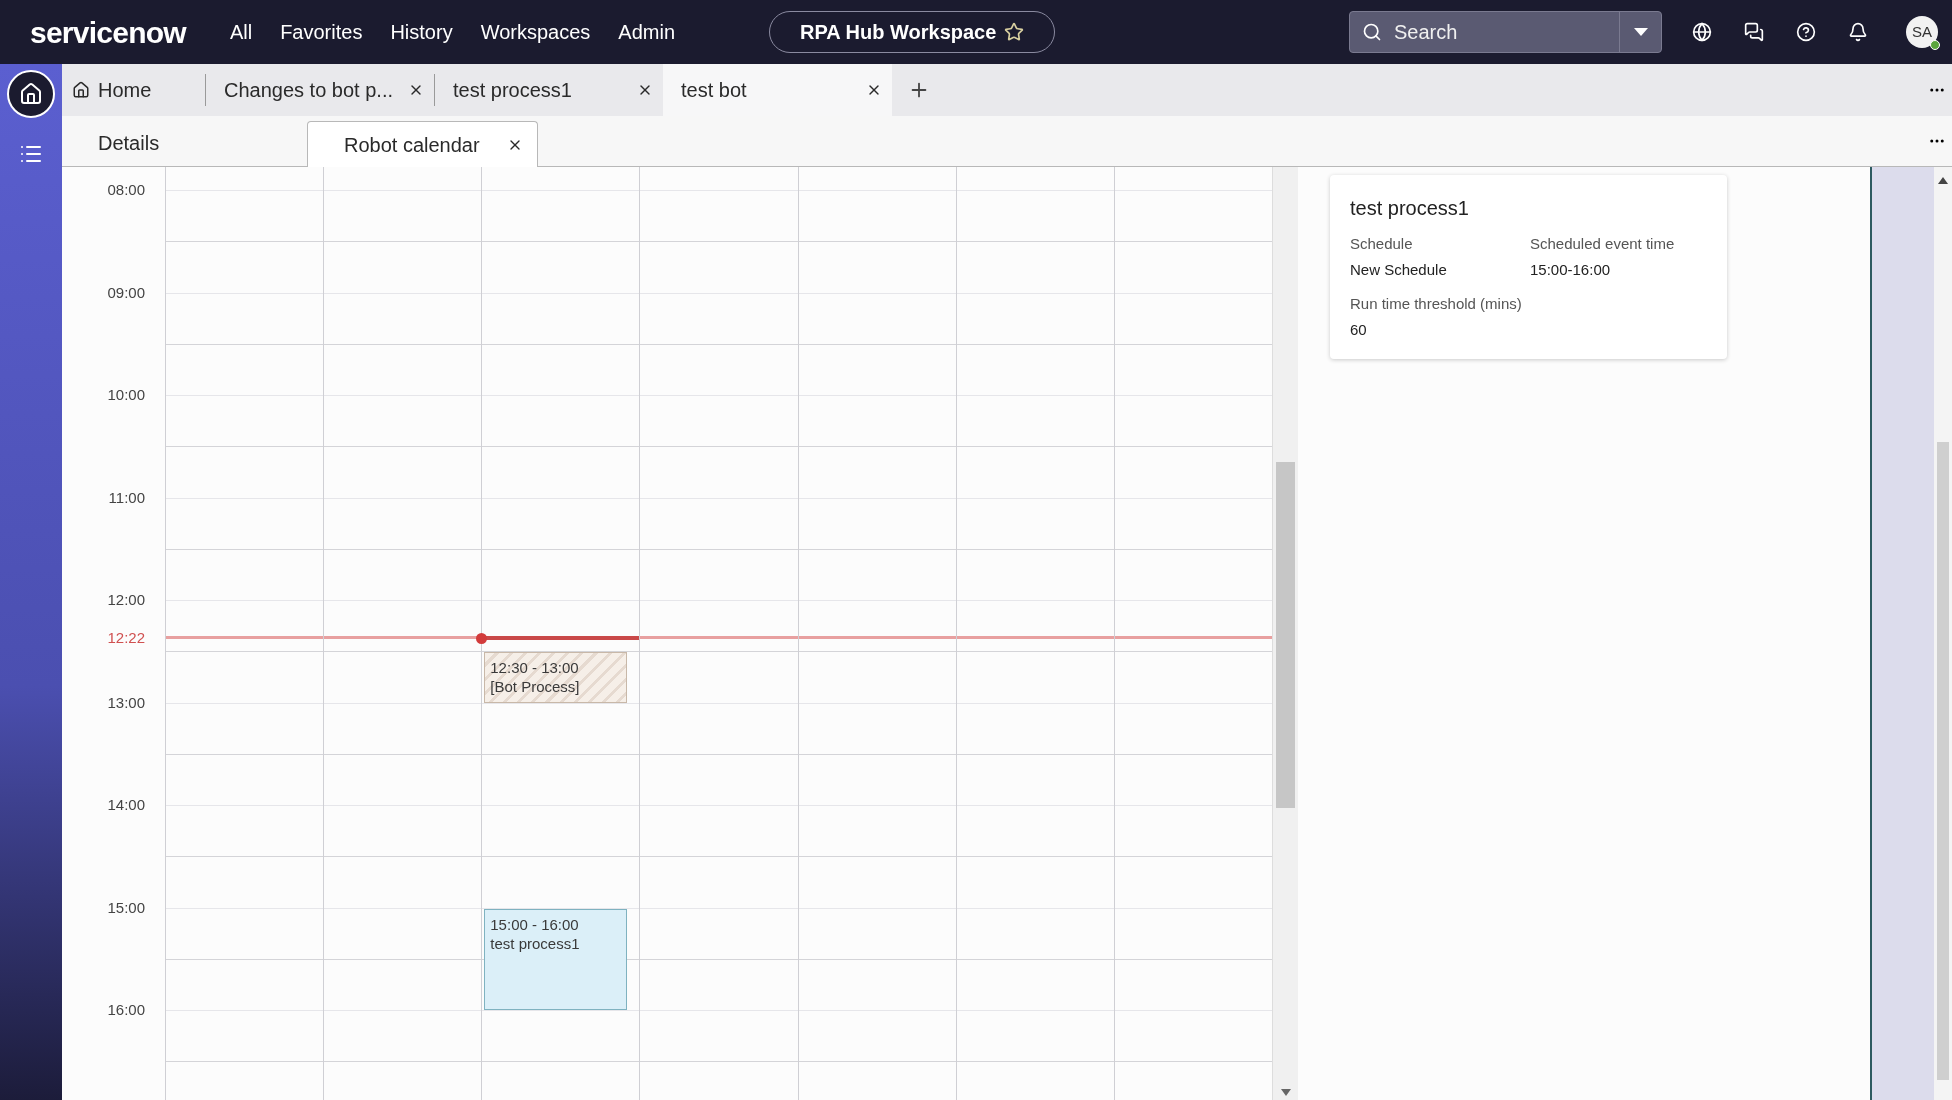 This screenshot has height=1100, width=1952. Describe the element at coordinates (126, 394) in the screenshot. I see `hour-label: 10:00` at that location.